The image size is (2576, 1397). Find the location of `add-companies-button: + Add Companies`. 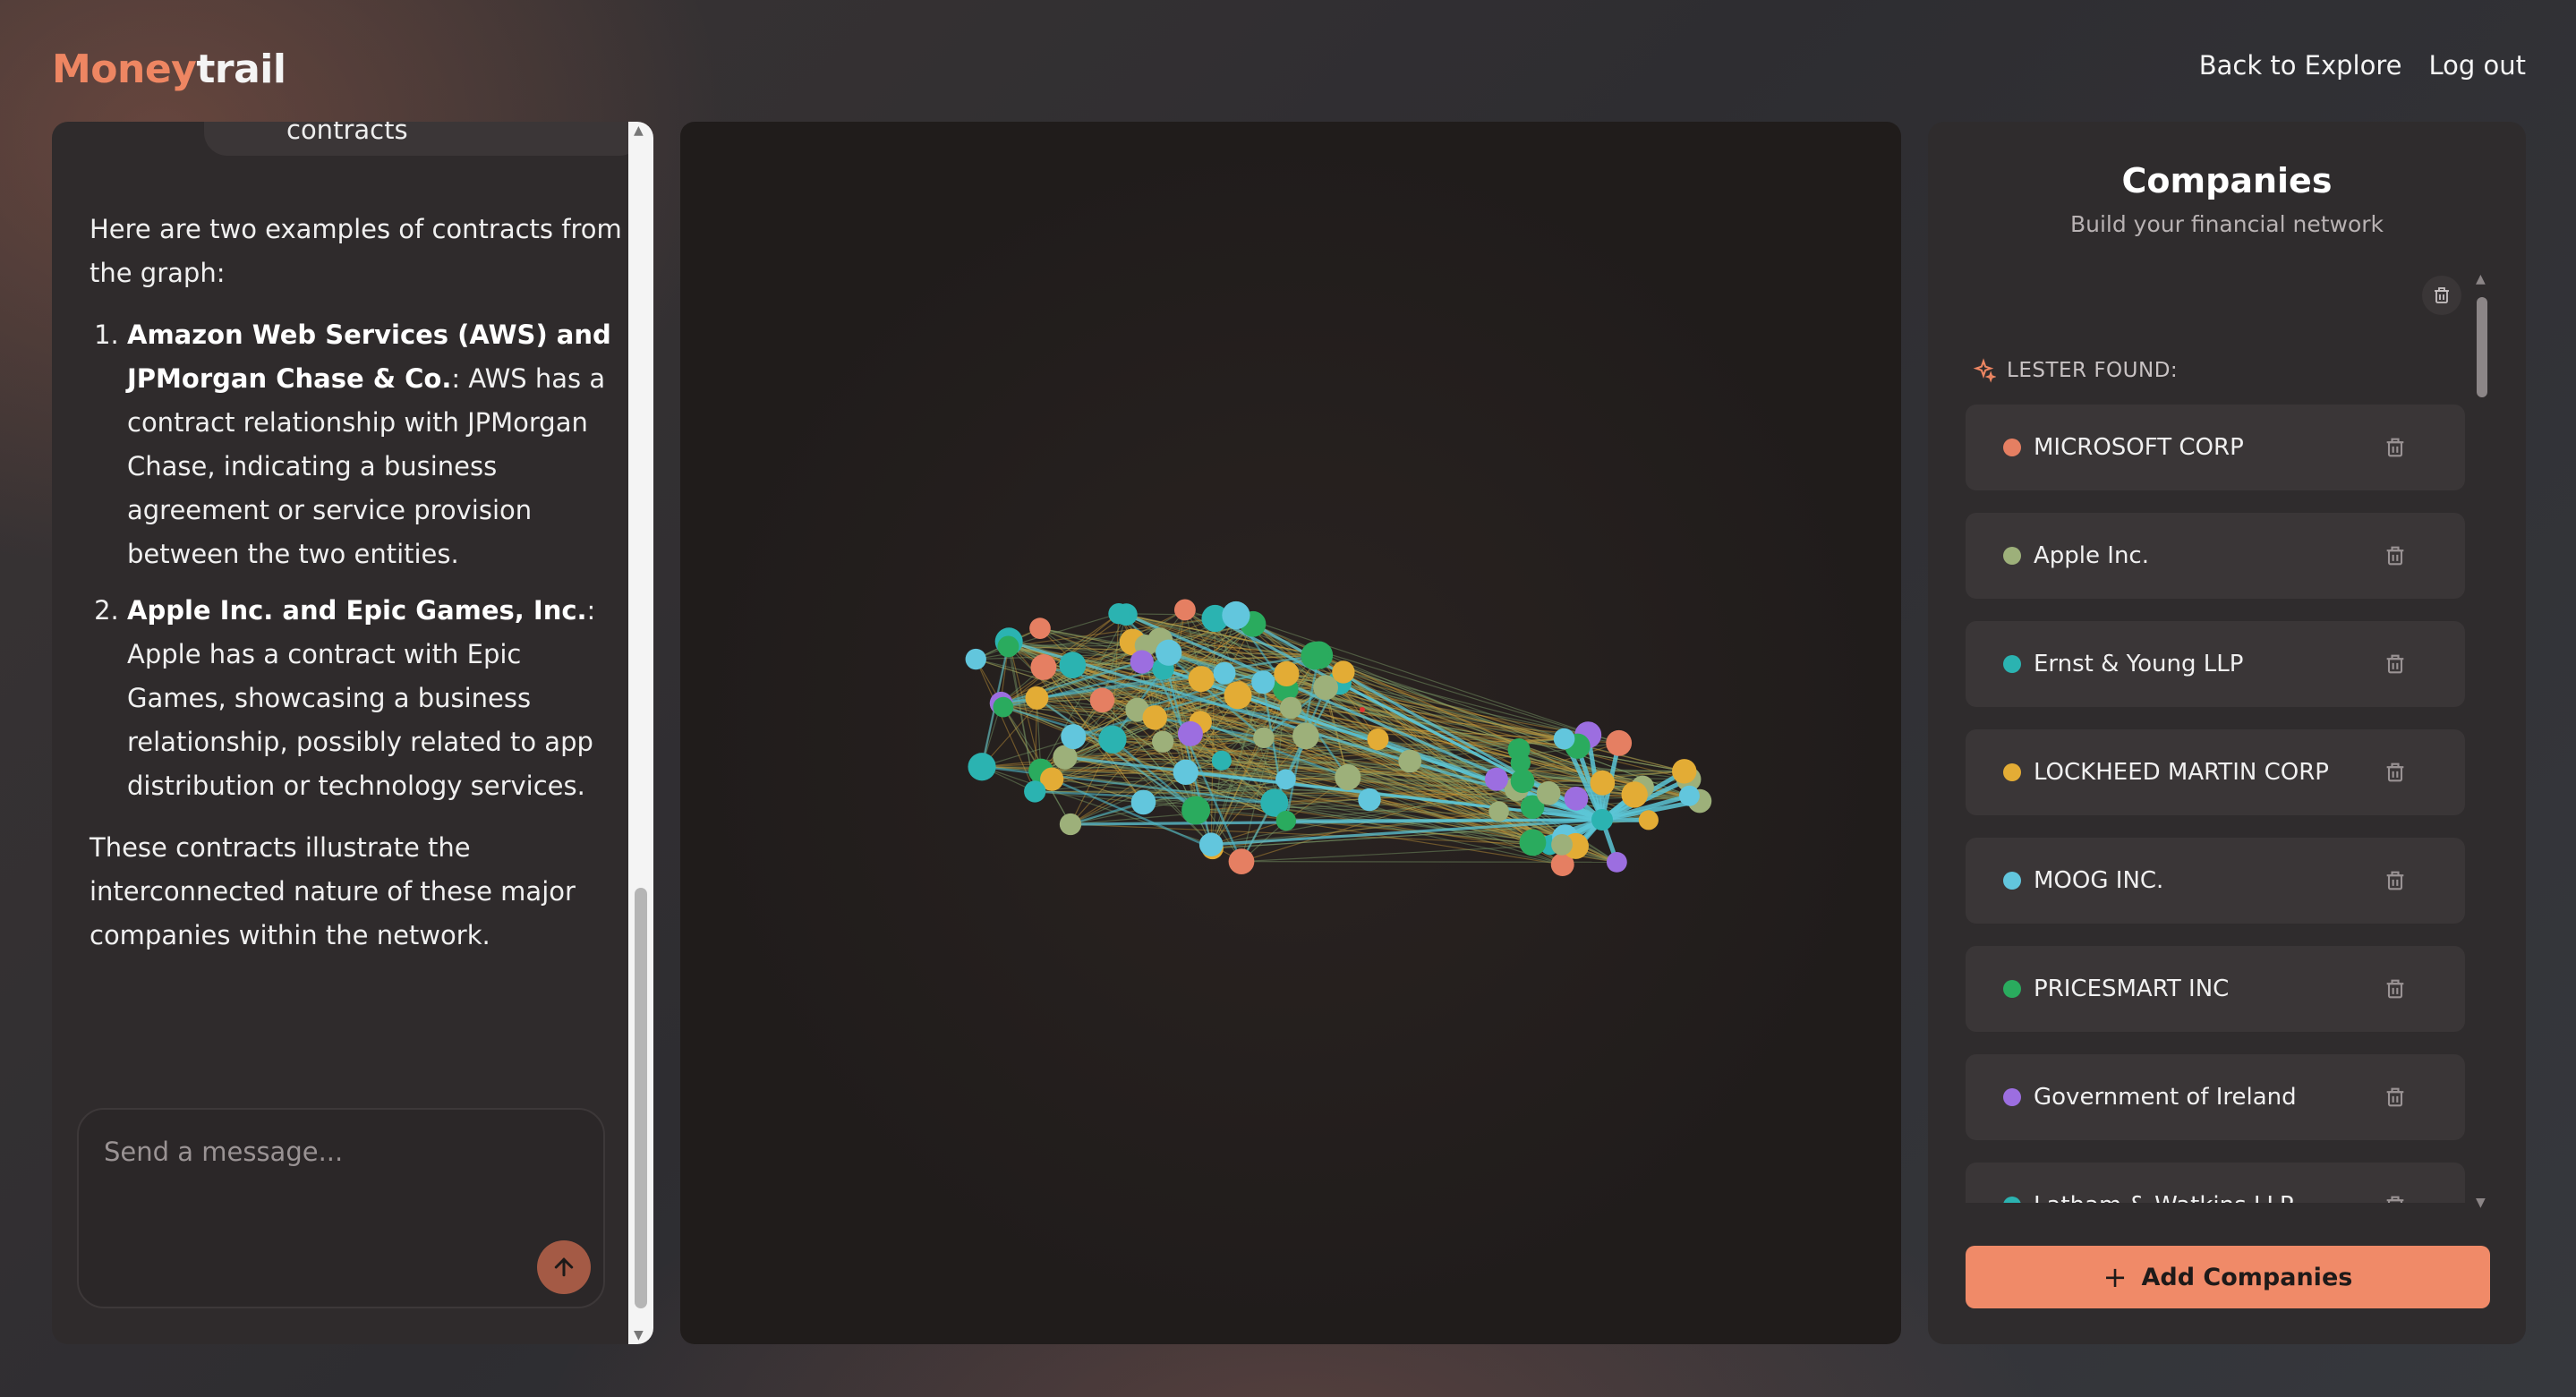

add-companies-button: + Add Companies is located at coordinates (2228, 1277).